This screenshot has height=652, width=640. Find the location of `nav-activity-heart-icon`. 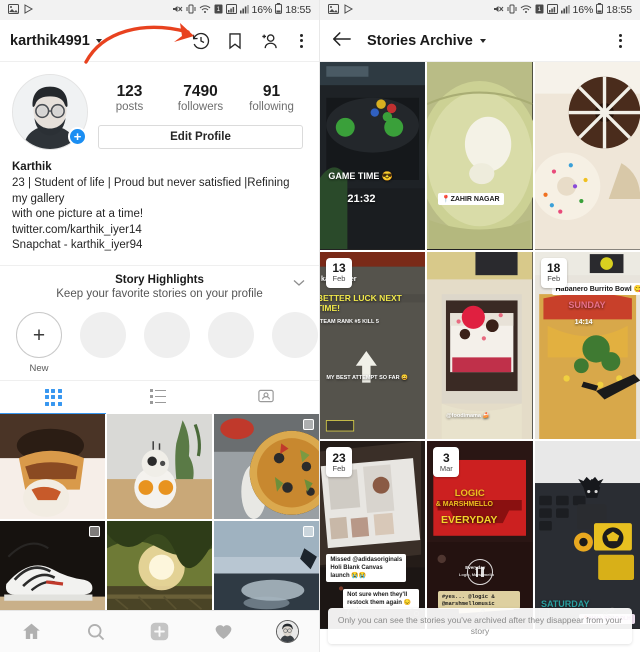

nav-activity-heart-icon is located at coordinates (223, 632).